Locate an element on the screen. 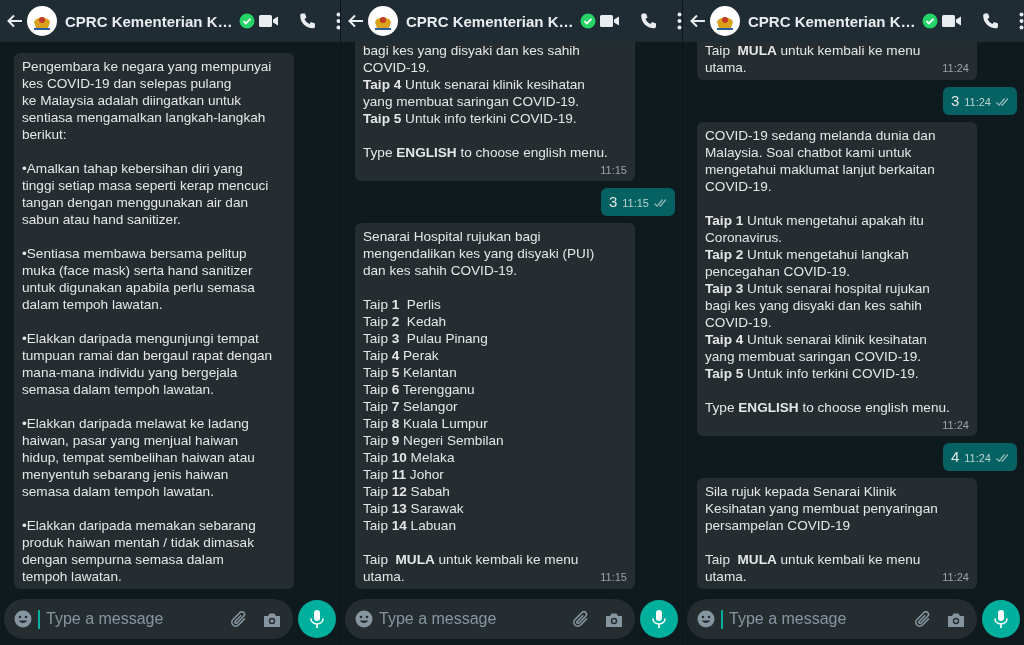 The height and width of the screenshot is (645, 1024). message-text: COVID-19 sedang melanda dunia dan Malaysia. Soal chatbot kami untuk mengetahui maklumat lanjut berkaitan COVID-19. Taip 1 Untuk mengetahui apakah itu Coronavirus. Taip 2 Untuk mengetahui langkah pencegahan COVID-19. Taip 3 Untuk senarai hospital rujukan bagi kes yang disyaki dan kes sahih COVID-19. Taip 4 Untuk senarai klinik kesihatan yang membuat saringan COVID-19. Taip 5 Untuk info terkini COVID-19. Type ENGLISH to choose english menu. is located at coordinates (827, 271).